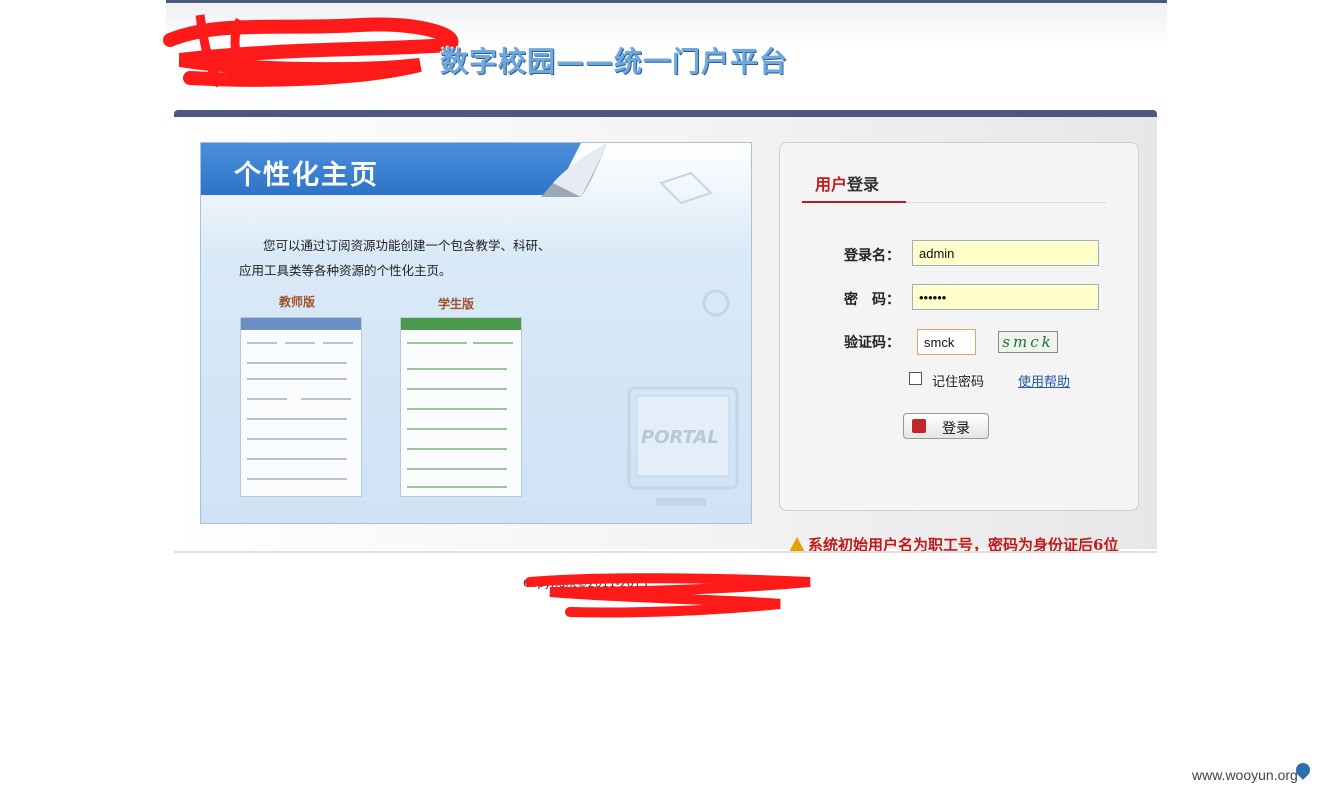 This screenshot has width=1331, height=787. What do you see at coordinates (1245, 775) in the screenshot?
I see `watermark: www.wooyun.org` at bounding box center [1245, 775].